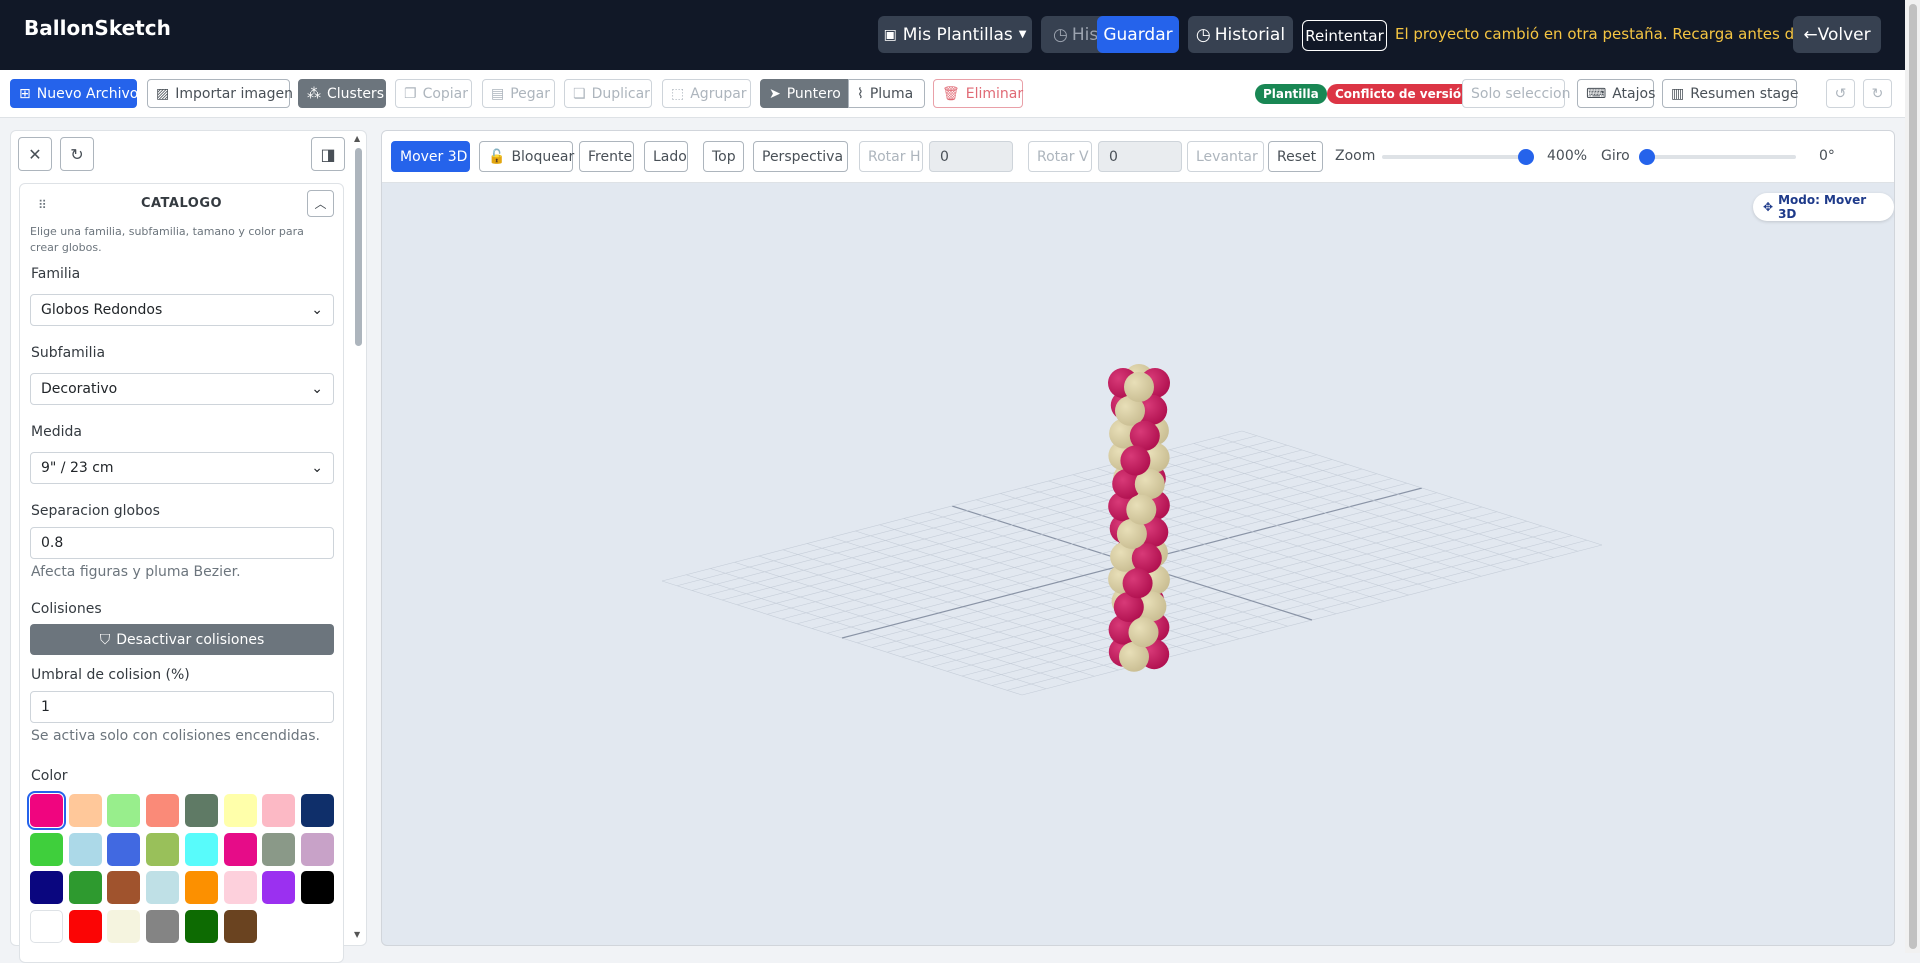  What do you see at coordinates (74, 93) in the screenshot?
I see `new-file-button: ⊞ Nuevo Archivo` at bounding box center [74, 93].